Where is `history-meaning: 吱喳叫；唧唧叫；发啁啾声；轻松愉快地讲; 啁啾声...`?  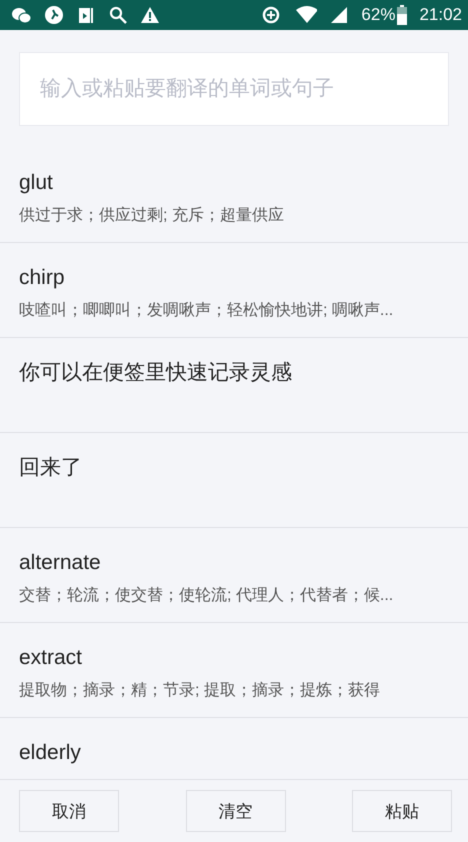 history-meaning: 吱喳叫；唧唧叫；发啁啾声；轻松愉快地讲; 啁啾声... is located at coordinates (206, 310).